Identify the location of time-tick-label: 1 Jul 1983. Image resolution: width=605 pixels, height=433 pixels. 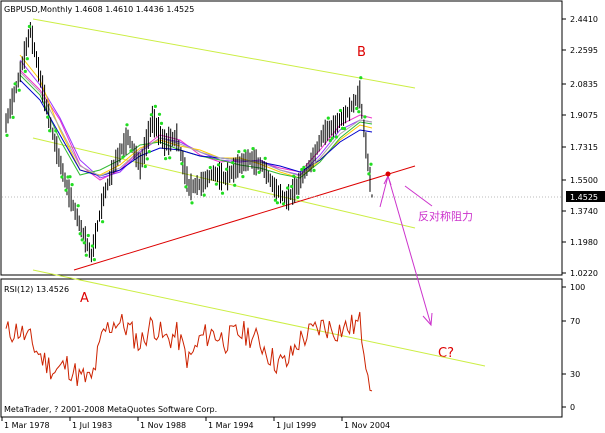
(92, 425).